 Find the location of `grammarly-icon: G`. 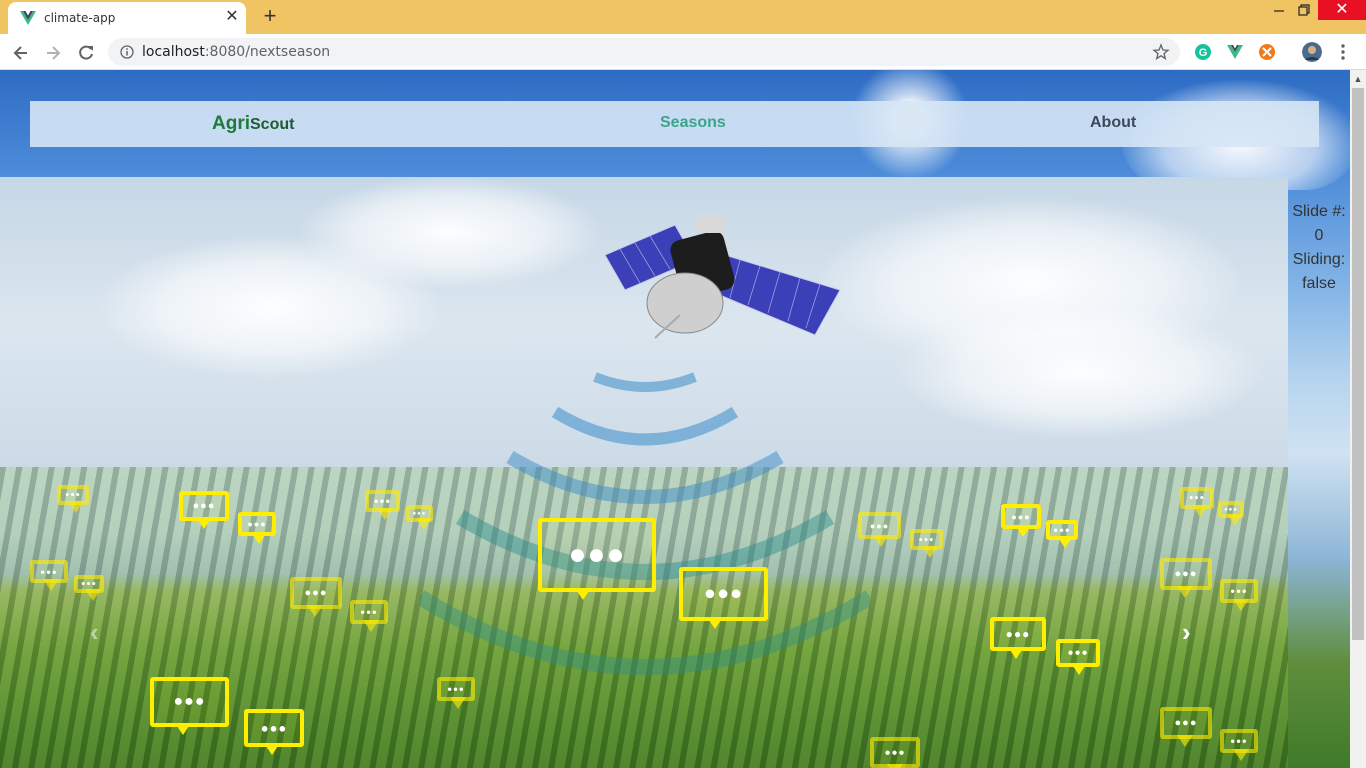

grammarly-icon: G is located at coordinates (1203, 52).